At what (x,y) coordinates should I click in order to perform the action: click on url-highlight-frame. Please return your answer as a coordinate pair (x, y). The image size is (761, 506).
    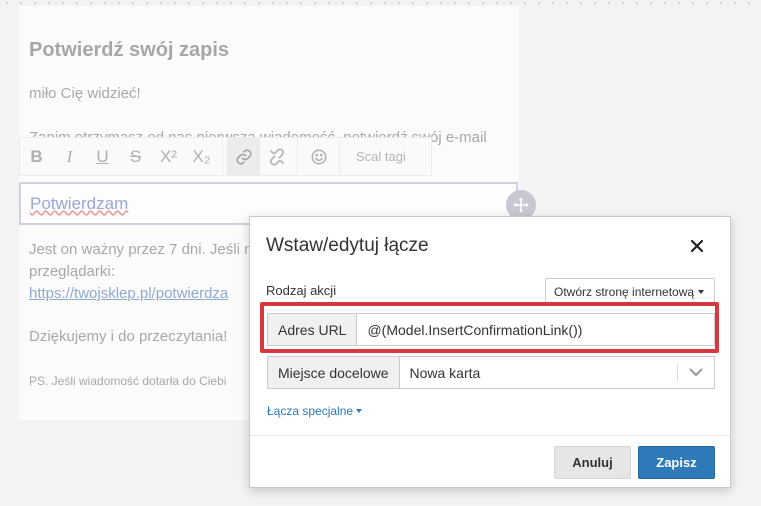
    Looking at the image, I should click on (489, 327).